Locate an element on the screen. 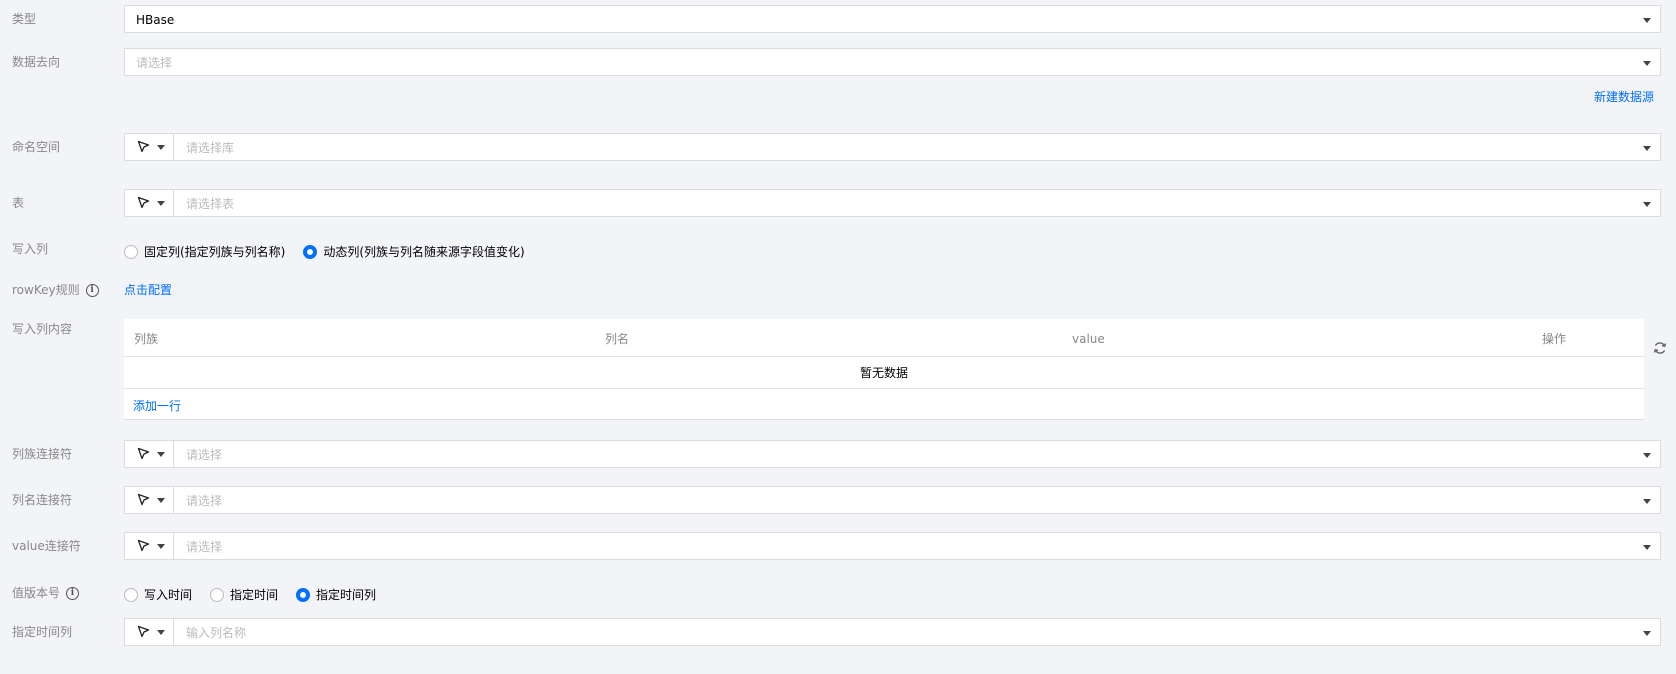  table-label: 表 is located at coordinates (18, 203).